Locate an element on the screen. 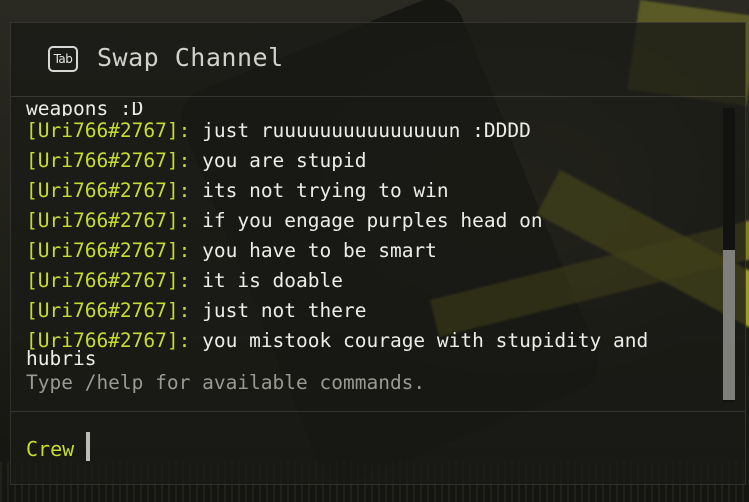 The width and height of the screenshot is (749, 502). chat-message: [Uri766#2767]: it is doable is located at coordinates (373, 281).